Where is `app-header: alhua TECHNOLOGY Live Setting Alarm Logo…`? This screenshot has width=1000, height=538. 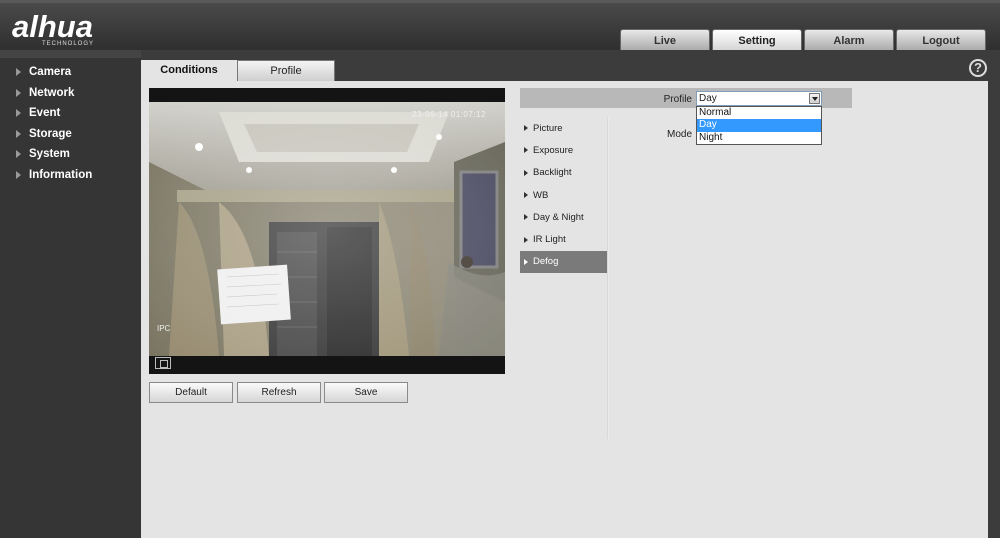 app-header: alhua TECHNOLOGY Live Setting Alarm Logo… is located at coordinates (500, 25).